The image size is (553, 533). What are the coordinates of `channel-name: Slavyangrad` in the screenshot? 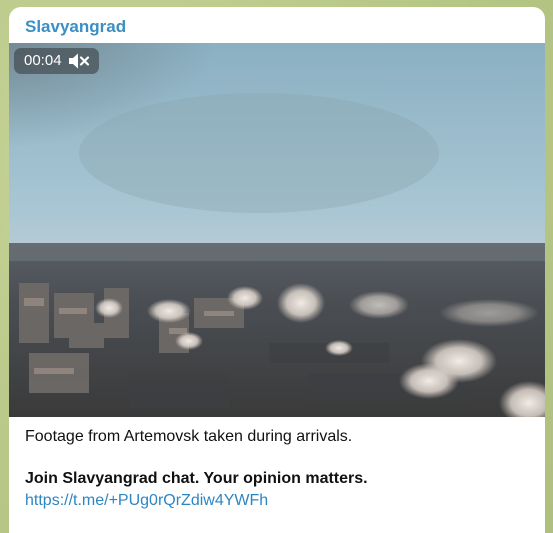 It's located at (75, 27).